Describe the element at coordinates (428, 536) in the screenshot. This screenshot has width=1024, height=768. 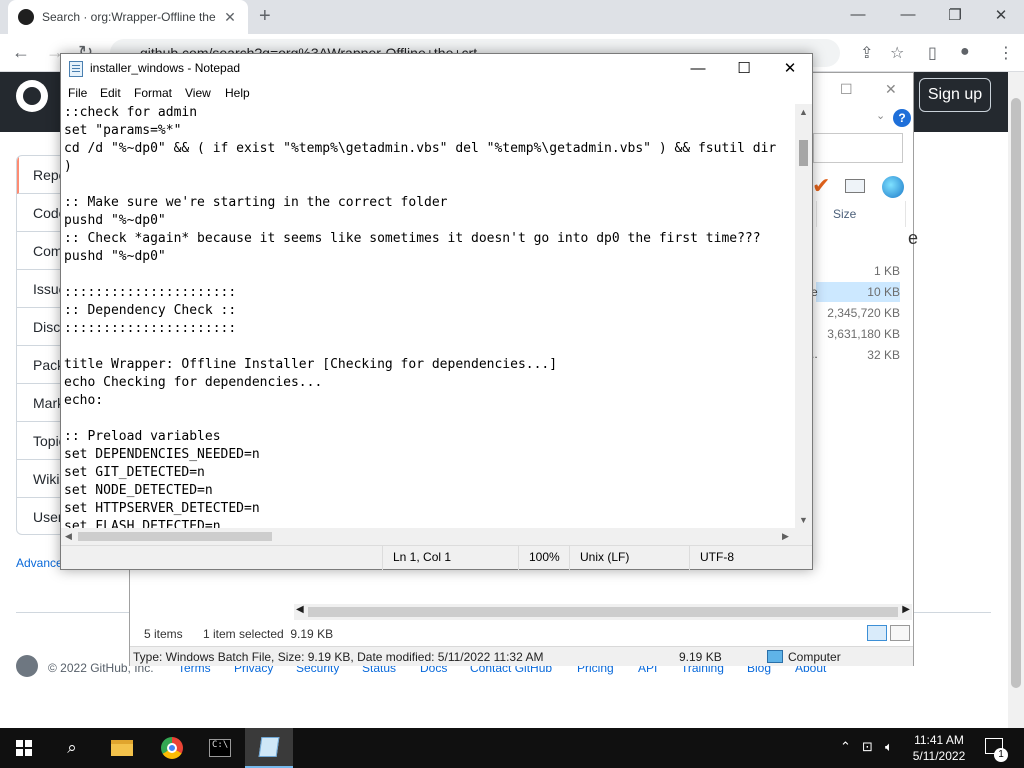
I see `notepad-horizontal-scrollbar: ◀ ▶` at that location.